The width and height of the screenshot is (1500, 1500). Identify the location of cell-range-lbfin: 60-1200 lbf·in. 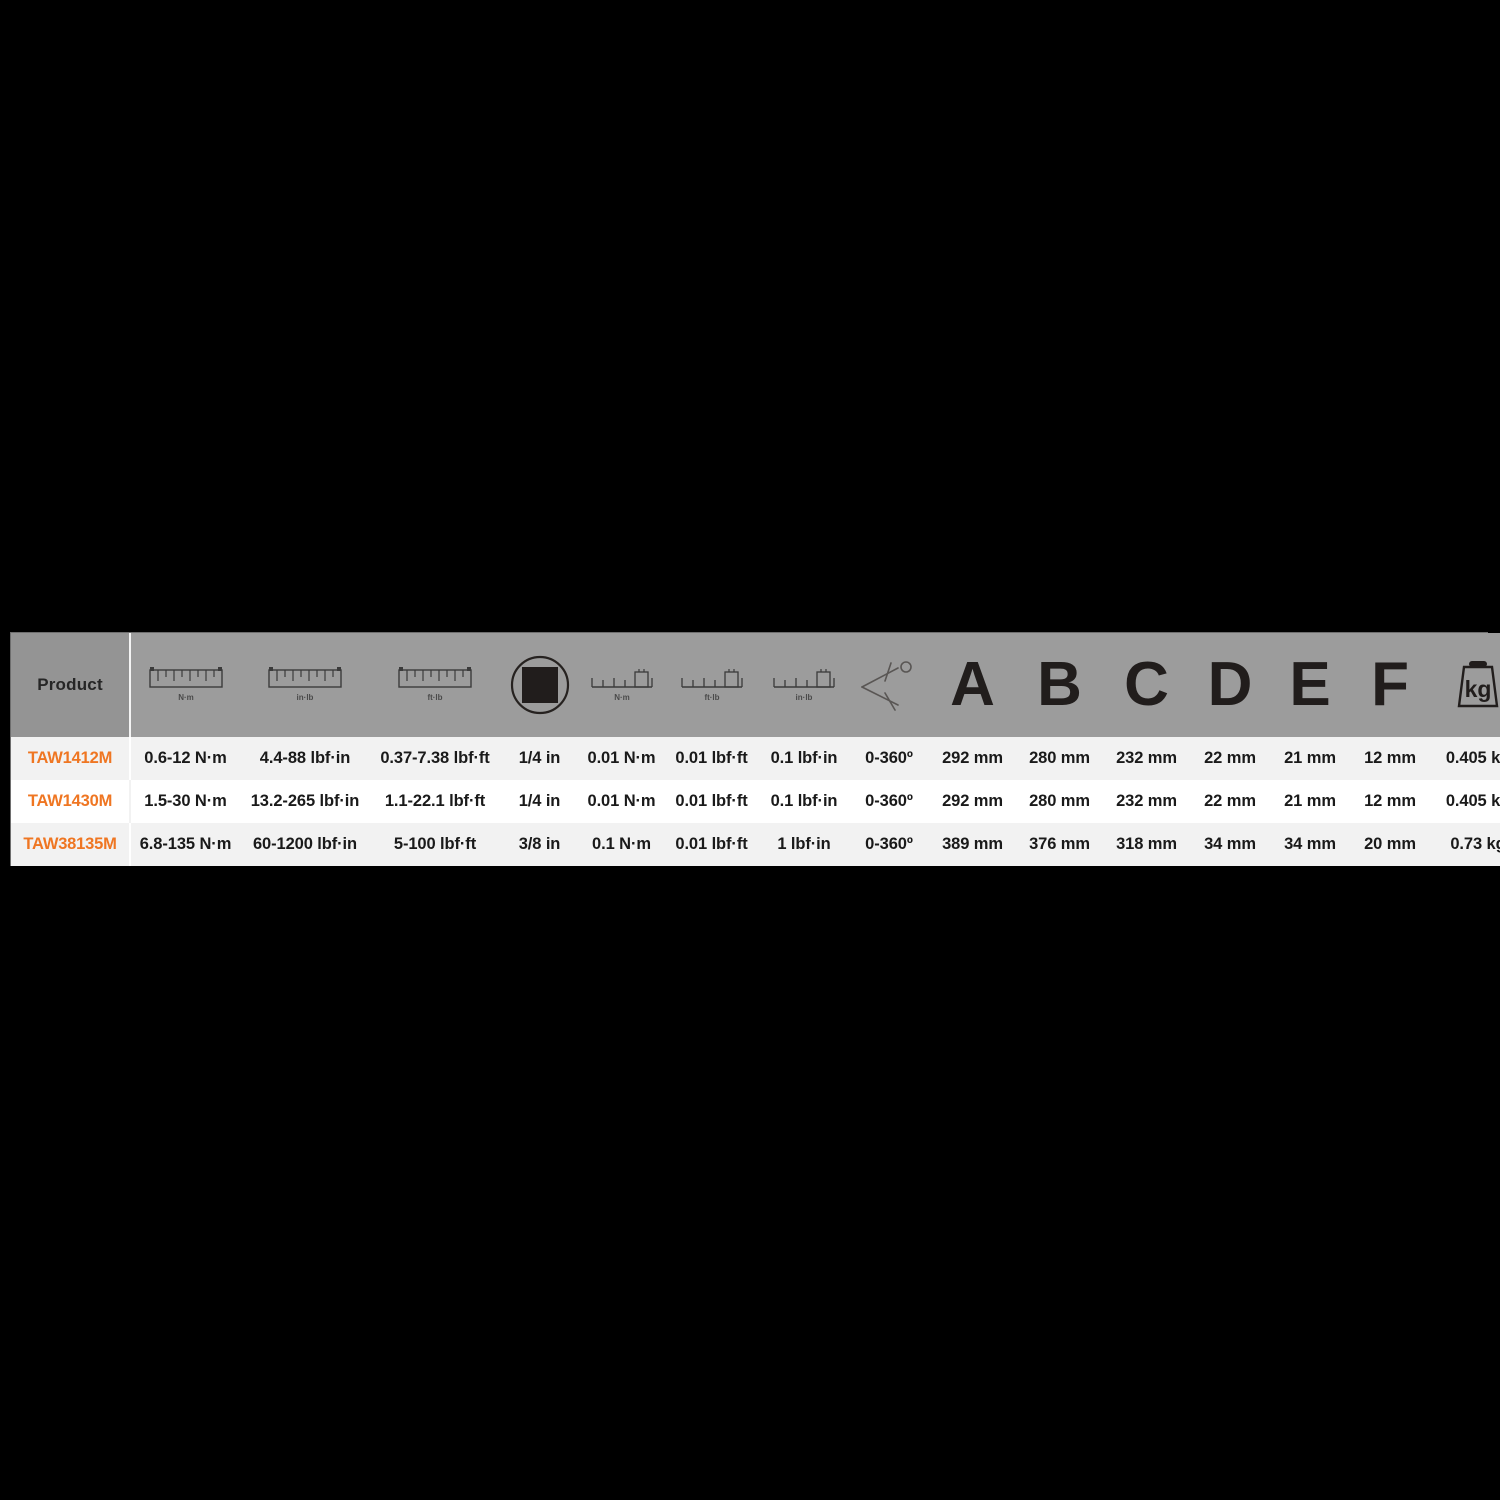
(305, 844).